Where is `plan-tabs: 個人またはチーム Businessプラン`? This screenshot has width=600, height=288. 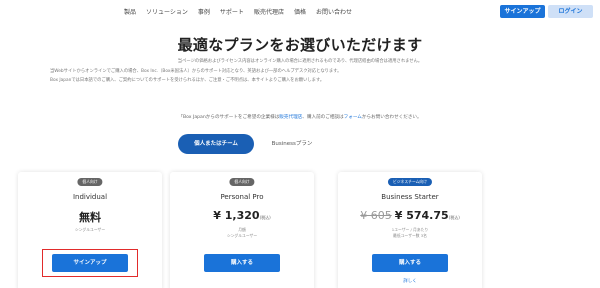 plan-tabs: 個人またはチーム Businessプラン is located at coordinates (300, 144).